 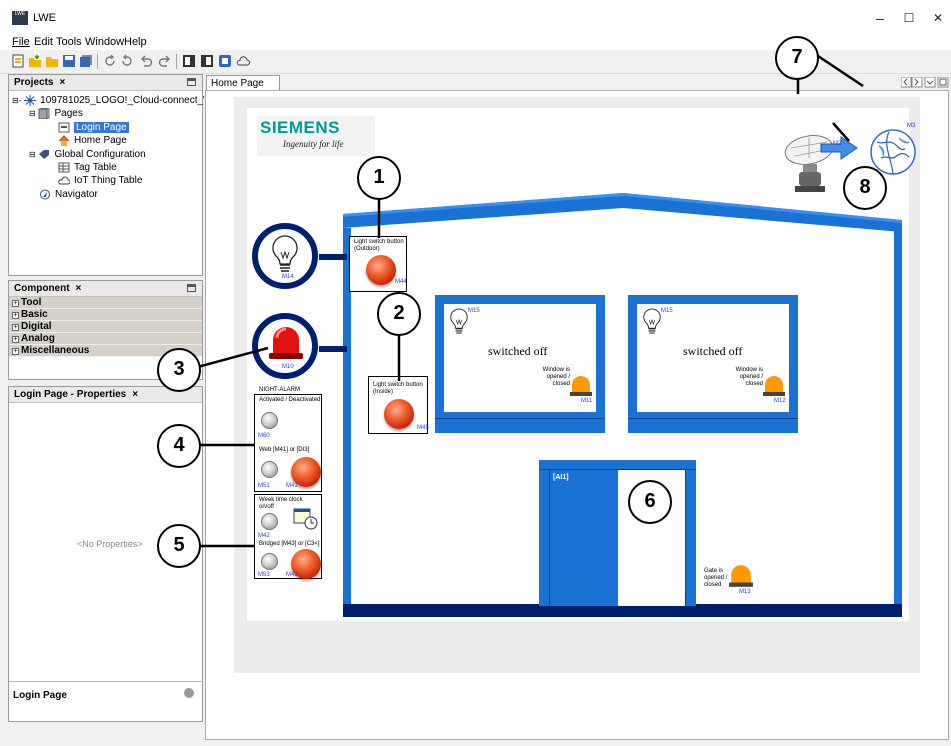 I want to click on tree-item-navigator: Navigator, so click(x=68, y=194).